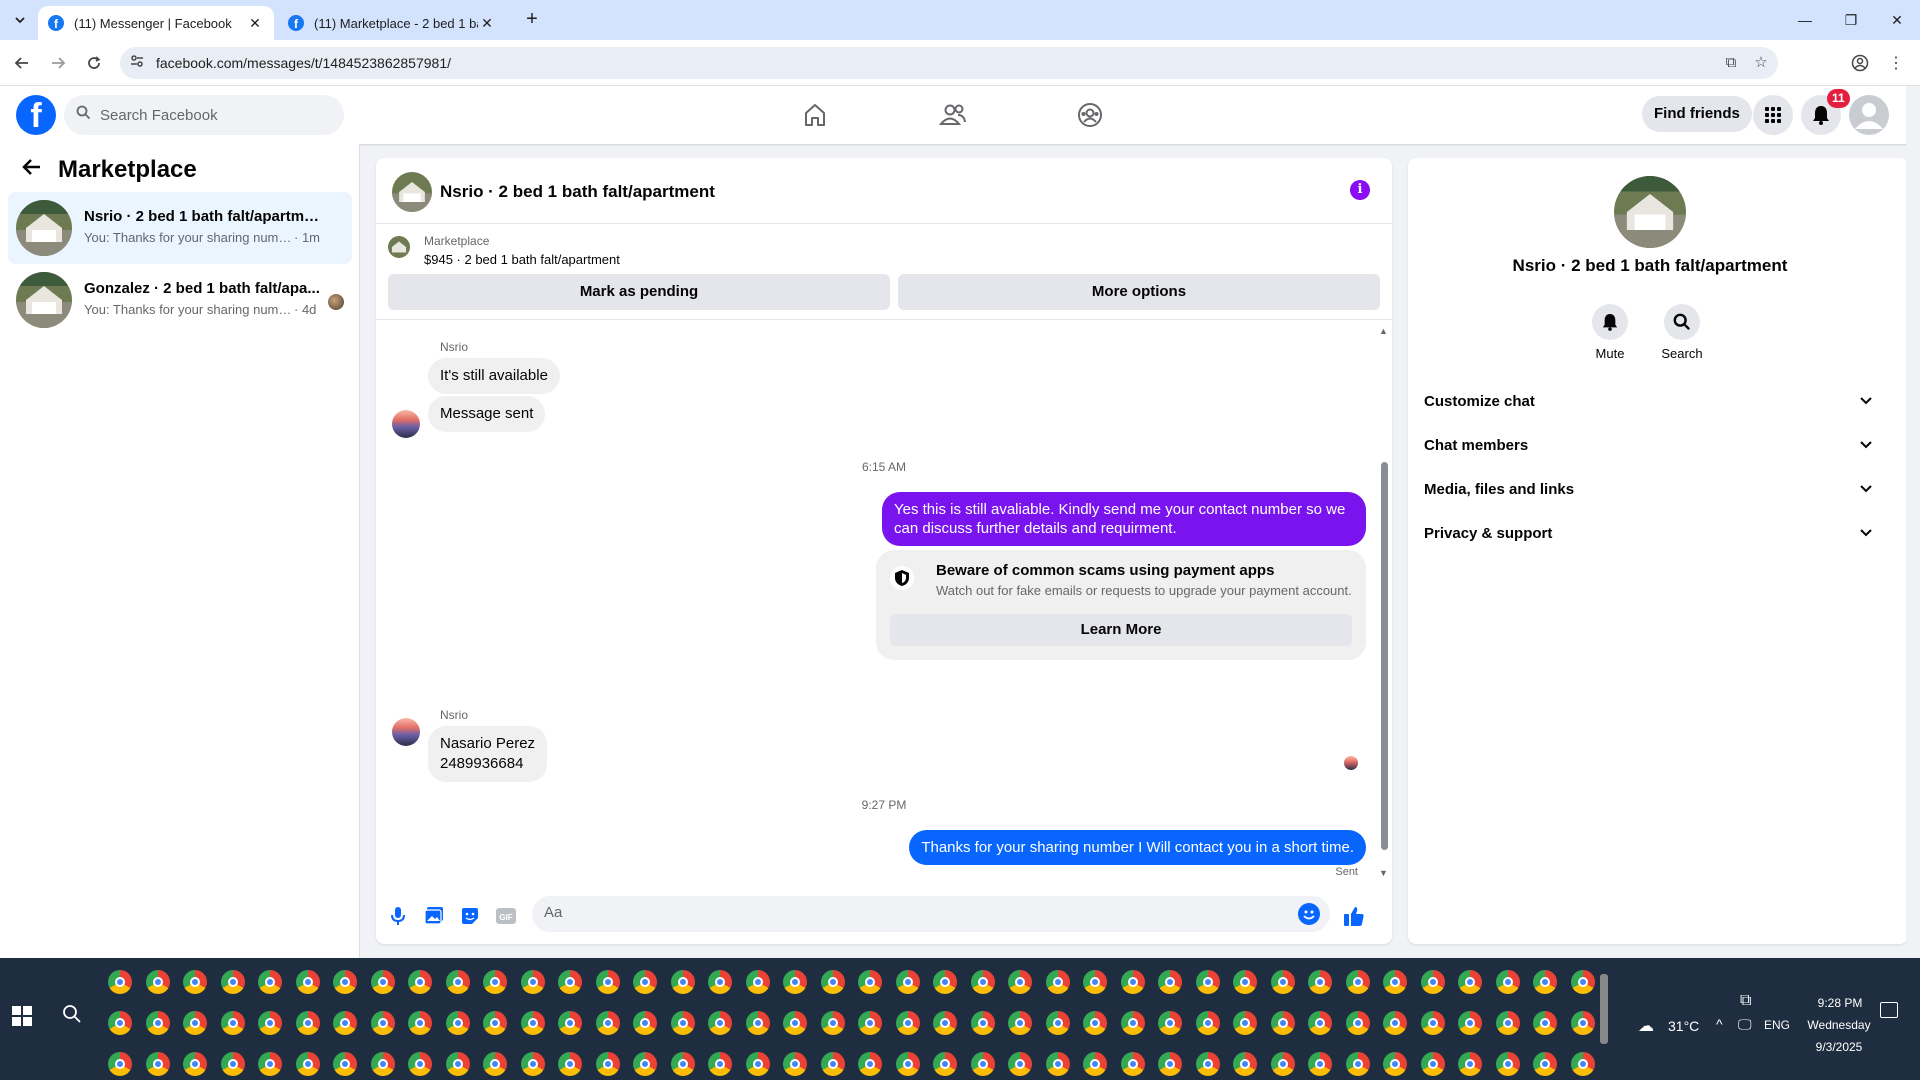  What do you see at coordinates (1896, 63) in the screenshot?
I see `browser-menu-icon: ⋮` at bounding box center [1896, 63].